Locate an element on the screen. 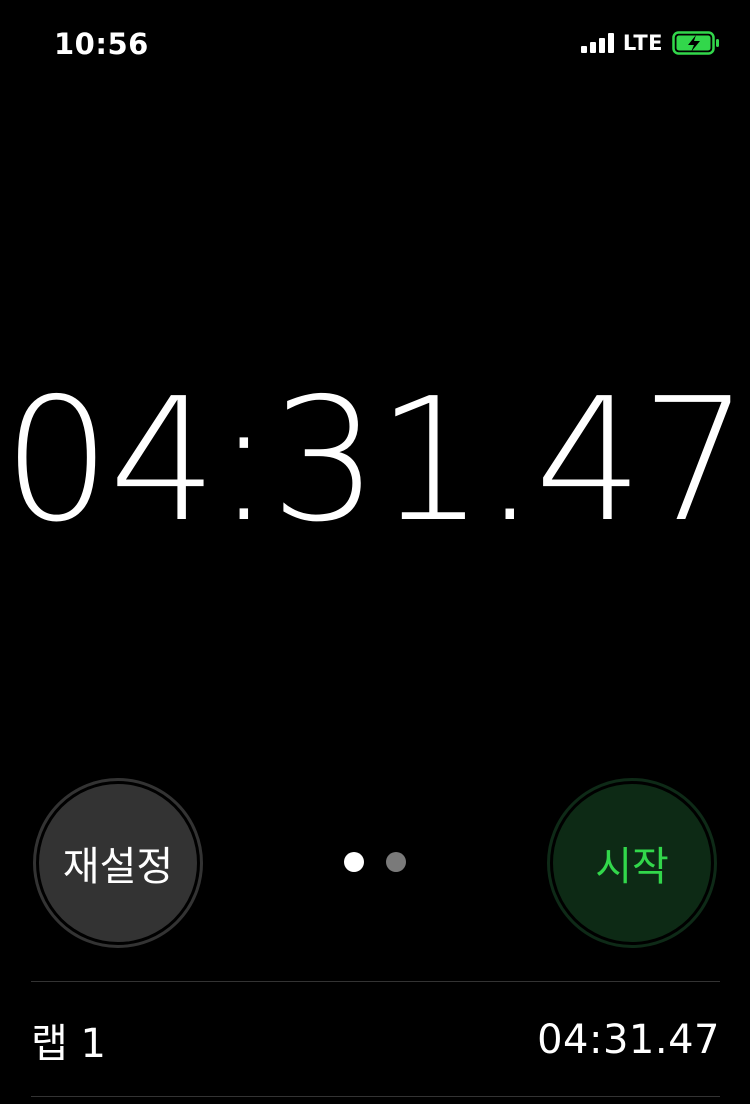 This screenshot has height=1104, width=750. status-time: 10:56 is located at coordinates (101, 44).